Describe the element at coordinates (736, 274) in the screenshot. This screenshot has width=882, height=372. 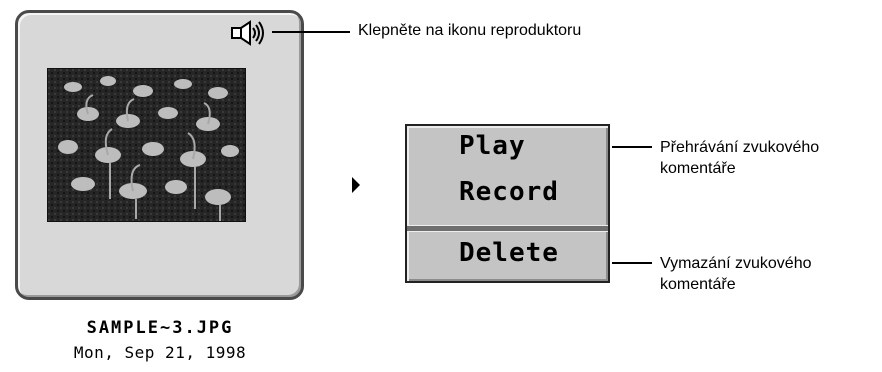
I see `delete-callout-text: Vymazání zvukového komentáře` at that location.